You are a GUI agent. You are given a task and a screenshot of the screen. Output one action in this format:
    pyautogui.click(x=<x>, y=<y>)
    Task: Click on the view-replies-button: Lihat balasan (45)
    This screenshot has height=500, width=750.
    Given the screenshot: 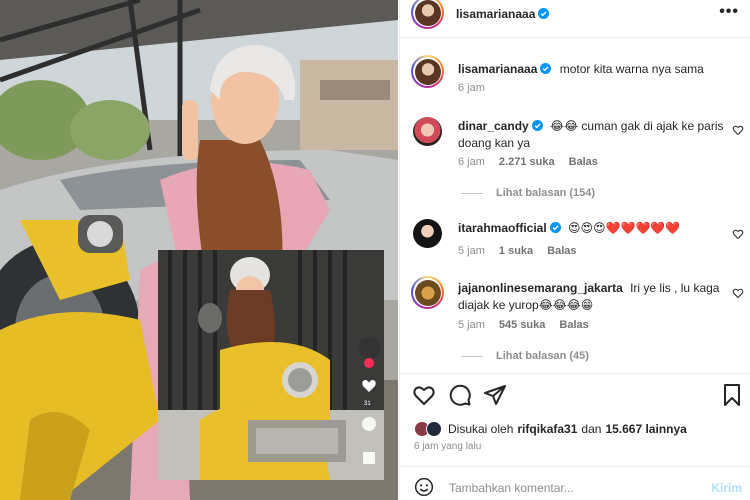 What is the action you would take?
    pyautogui.click(x=525, y=356)
    